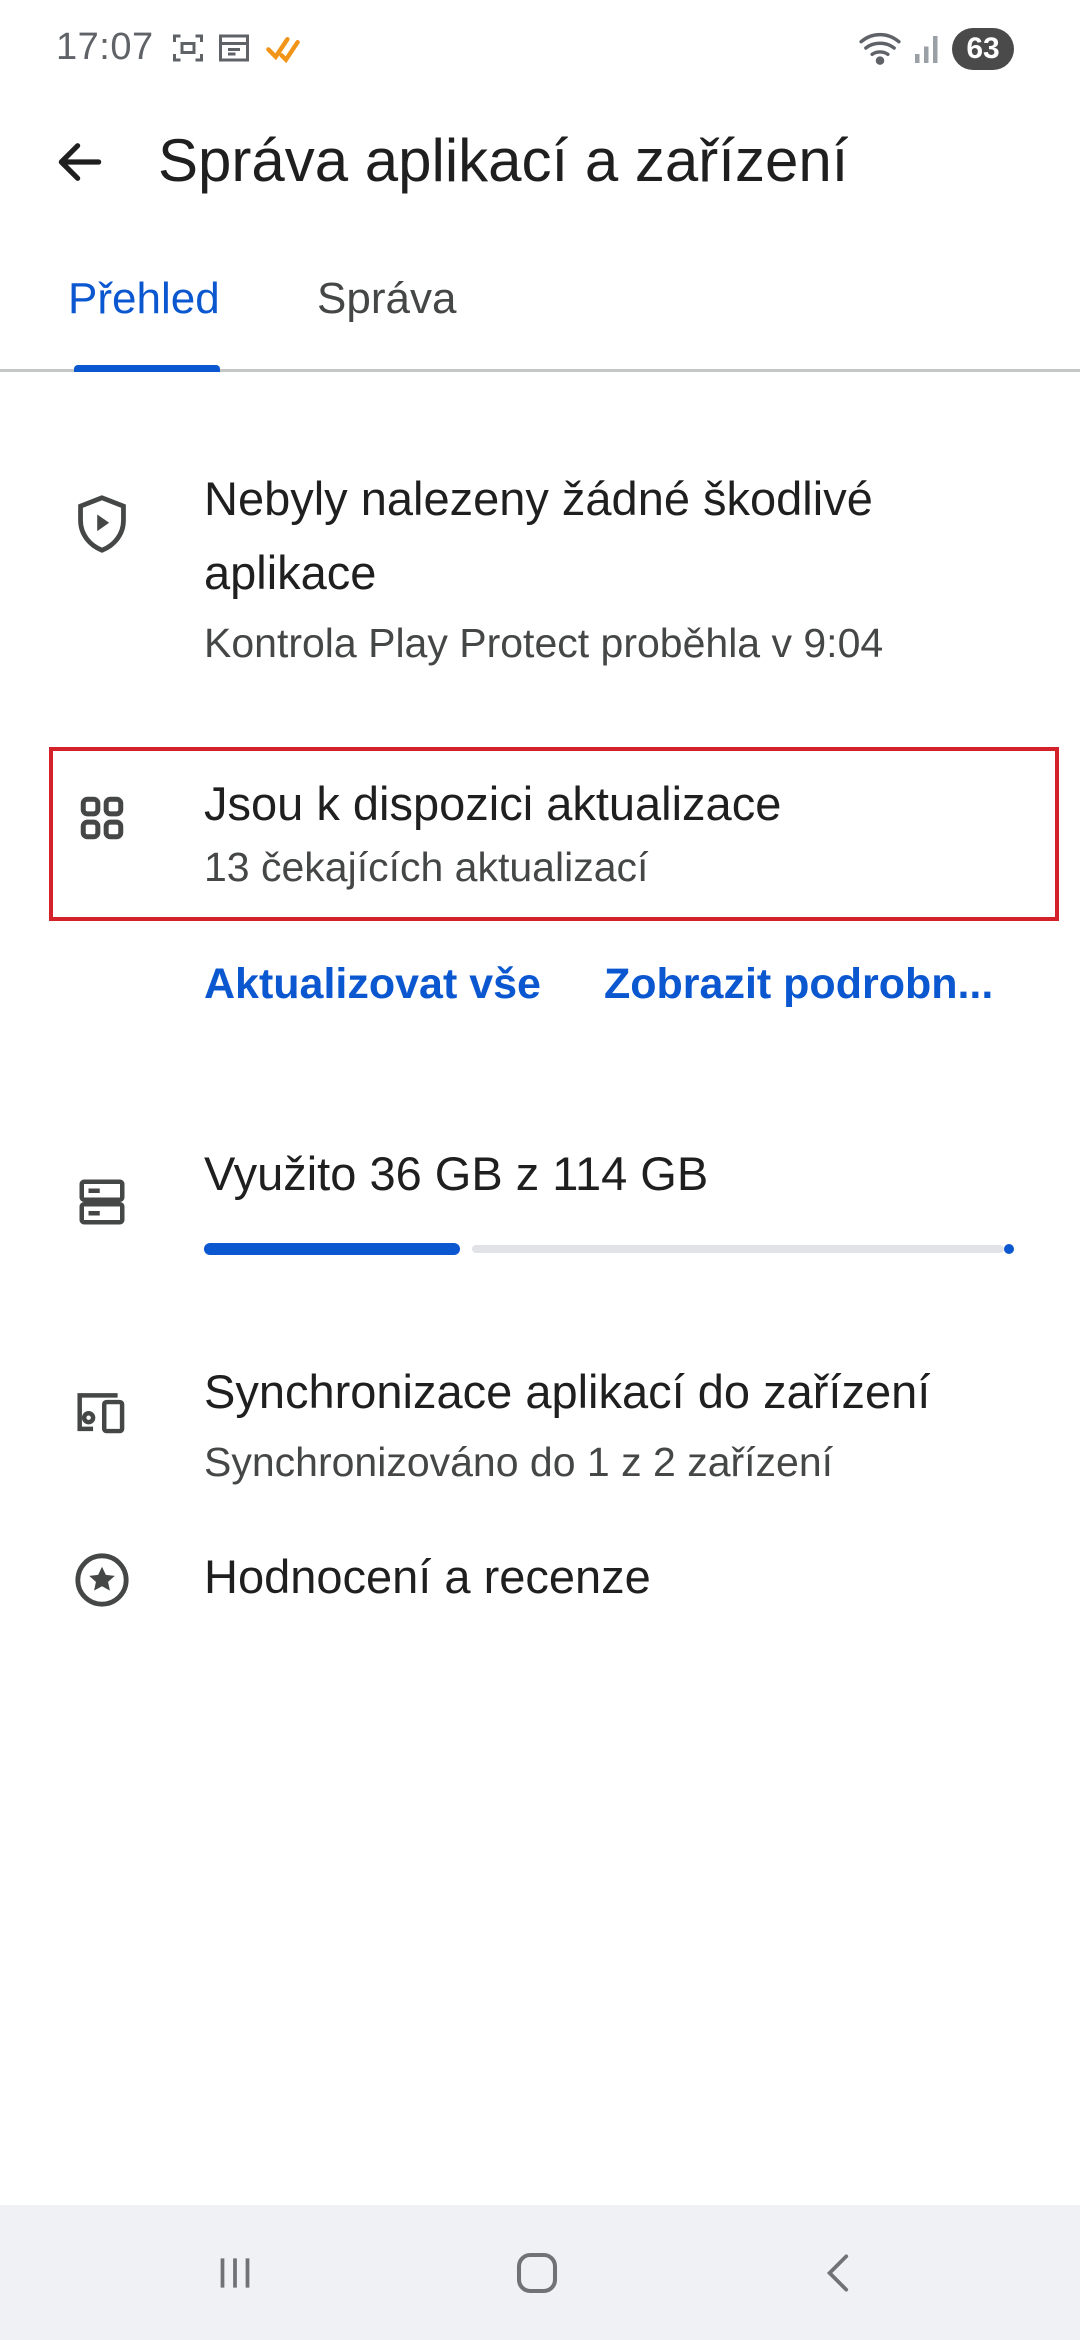  Describe the element at coordinates (102, 818) in the screenshot. I see `apps-grid-icon` at that location.